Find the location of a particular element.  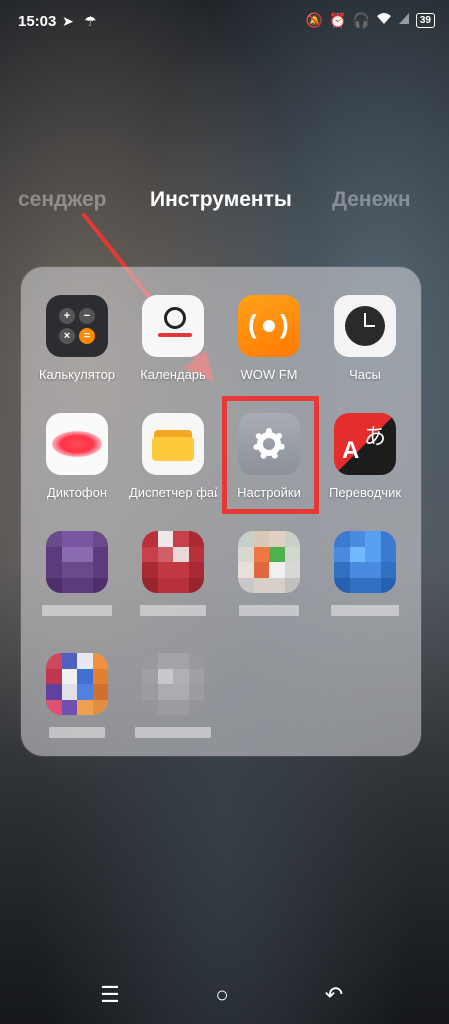

translator-icon: Aあ is located at coordinates (365, 444).